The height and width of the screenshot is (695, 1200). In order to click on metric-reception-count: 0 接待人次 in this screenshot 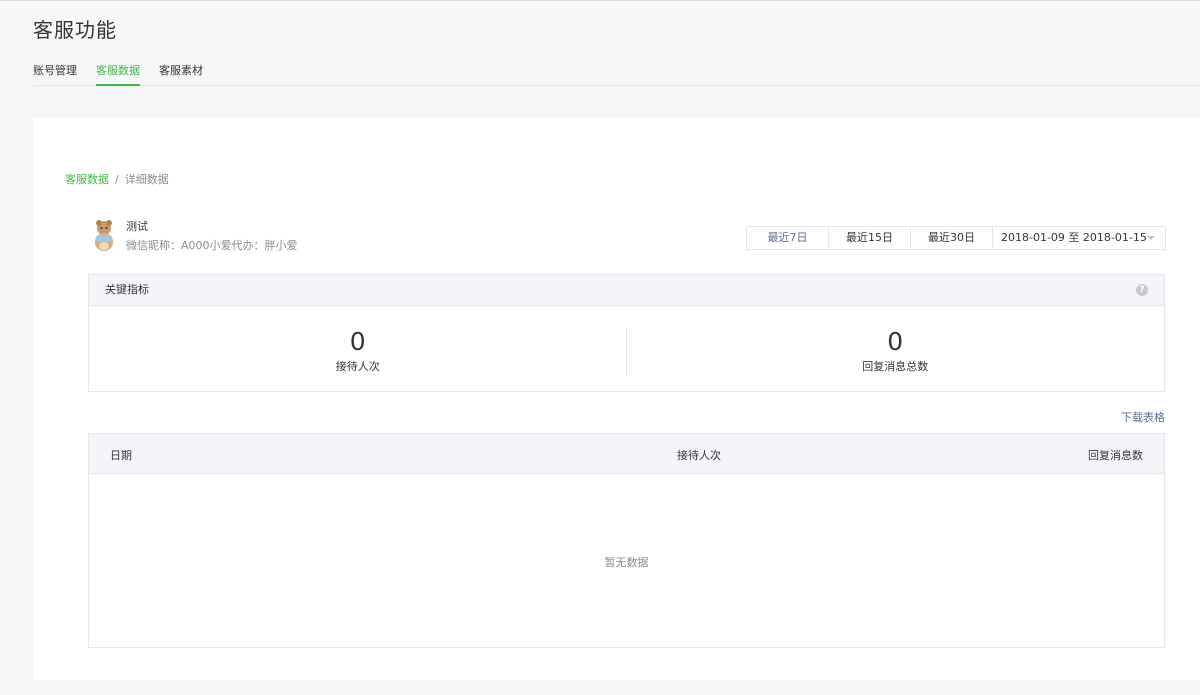, I will do `click(358, 349)`.